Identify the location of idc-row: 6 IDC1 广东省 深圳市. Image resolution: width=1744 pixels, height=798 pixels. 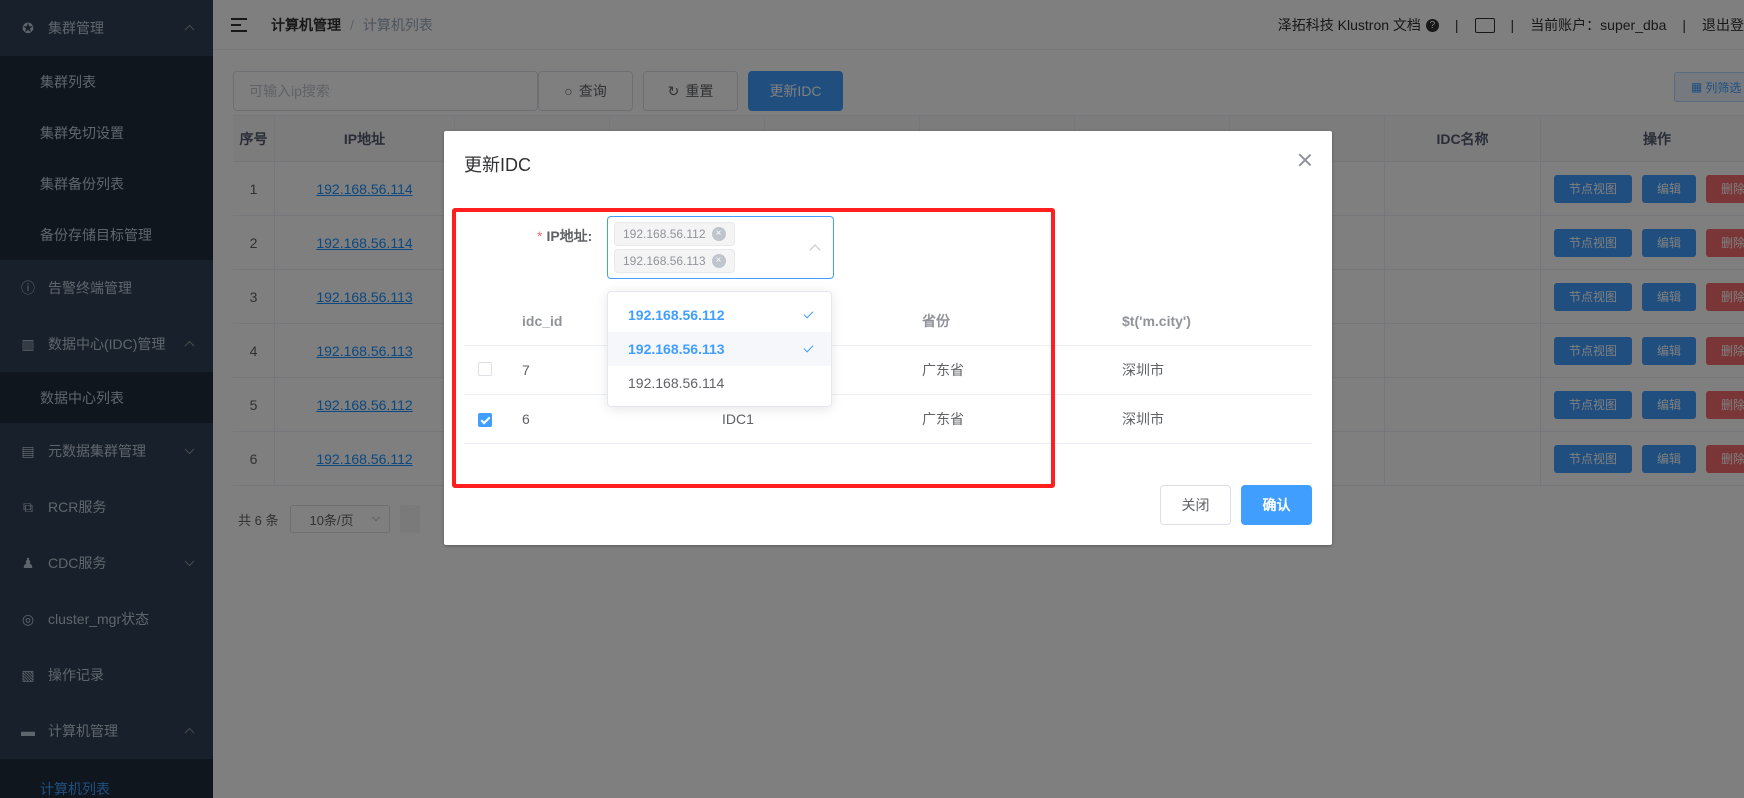
(888, 419).